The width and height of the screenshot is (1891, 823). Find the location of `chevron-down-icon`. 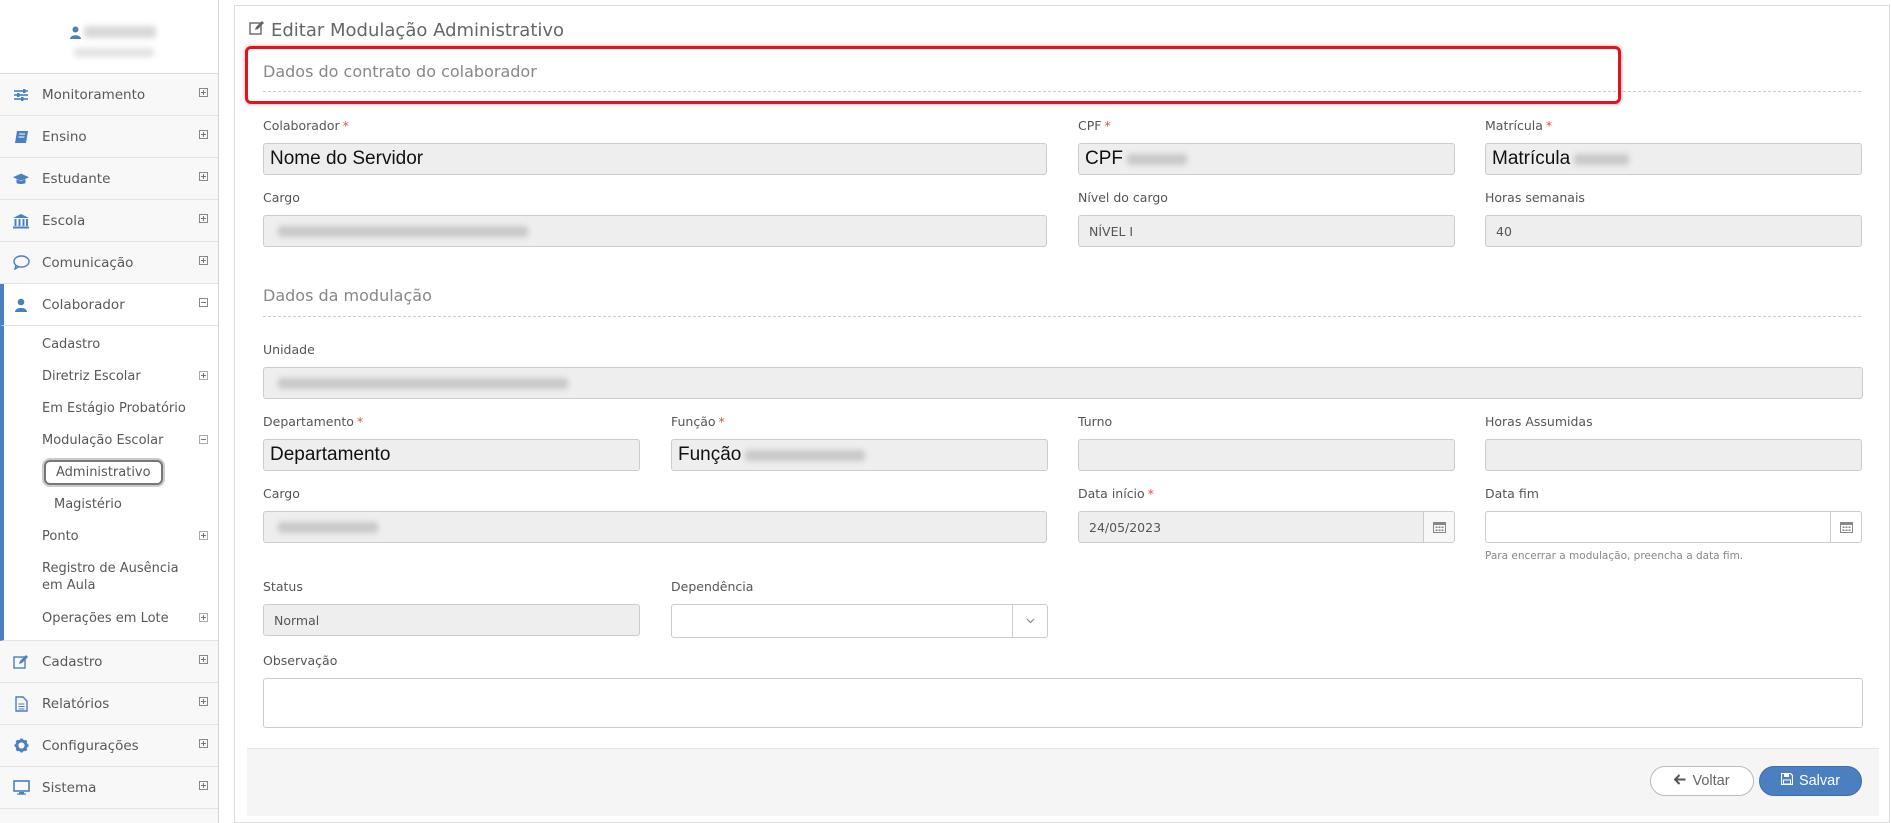

chevron-down-icon is located at coordinates (1029, 621).